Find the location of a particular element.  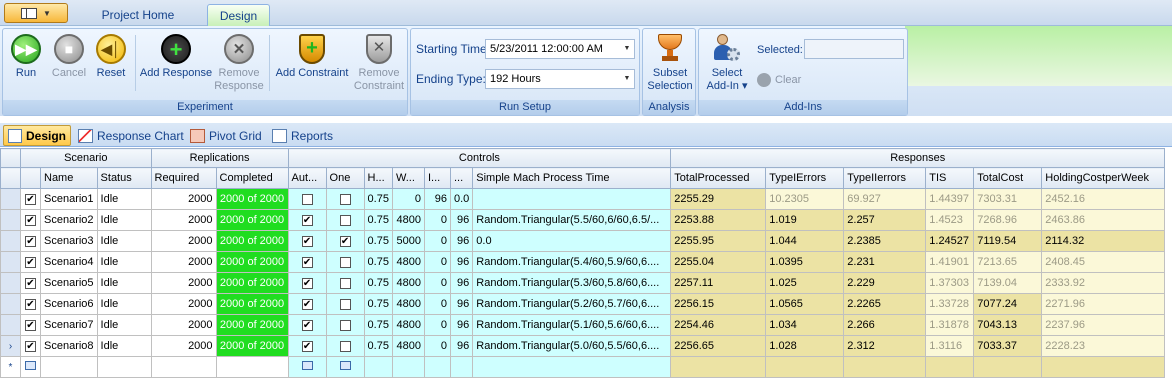

scenario-name: Scenario3 is located at coordinates (69, 241).